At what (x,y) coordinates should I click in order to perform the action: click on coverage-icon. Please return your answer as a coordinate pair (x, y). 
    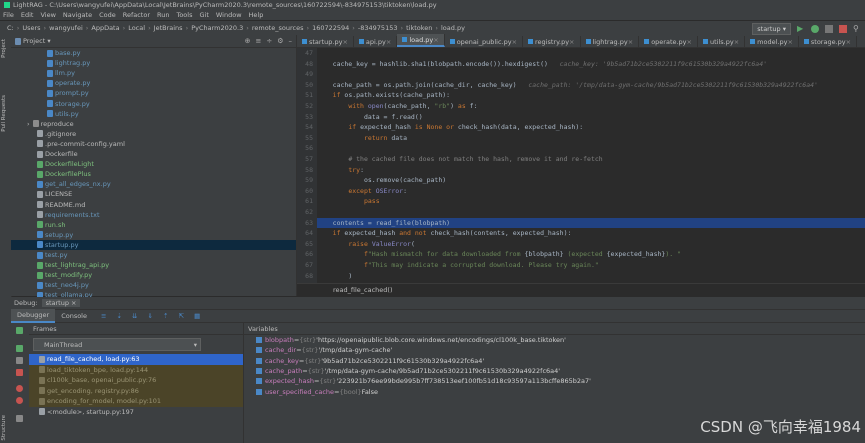
    Looking at the image, I should click on (829, 29).